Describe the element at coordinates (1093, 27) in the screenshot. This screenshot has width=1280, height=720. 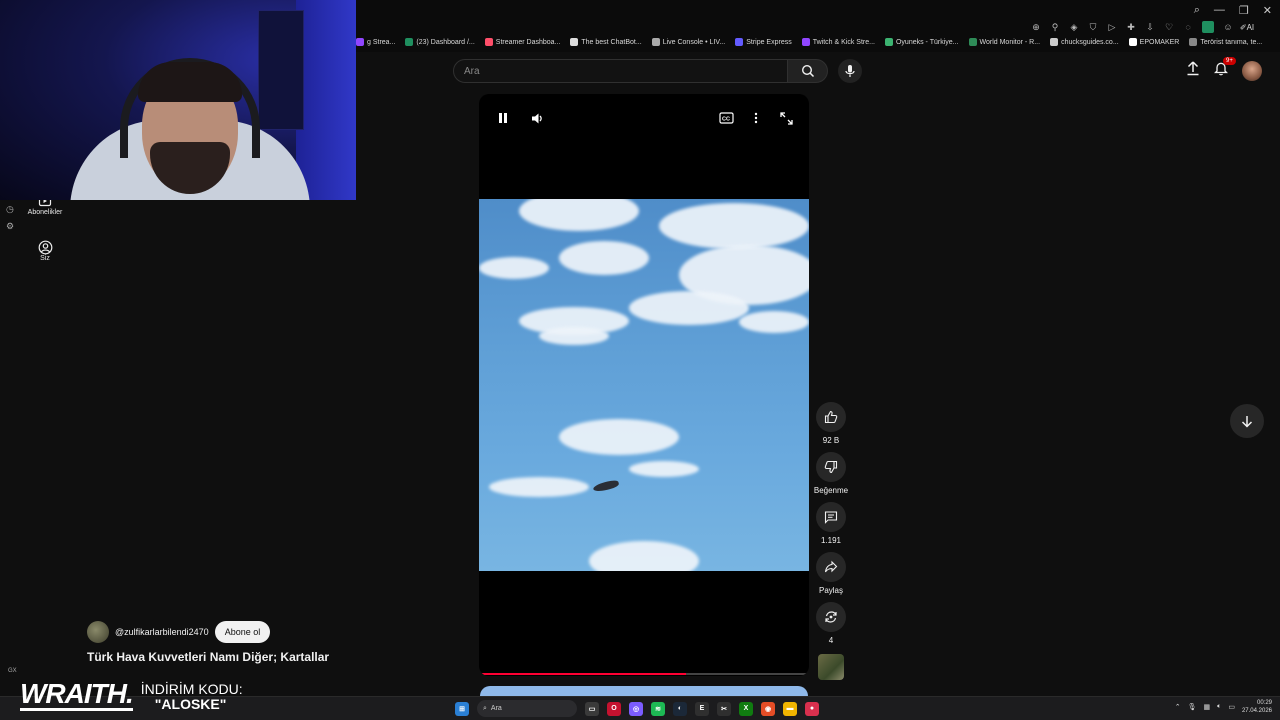
I see `shield-icon: ⛉` at that location.